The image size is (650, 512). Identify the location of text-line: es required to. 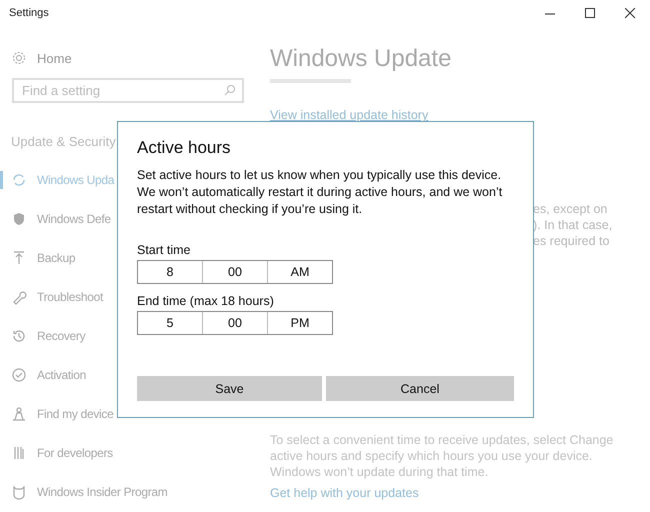
(571, 241).